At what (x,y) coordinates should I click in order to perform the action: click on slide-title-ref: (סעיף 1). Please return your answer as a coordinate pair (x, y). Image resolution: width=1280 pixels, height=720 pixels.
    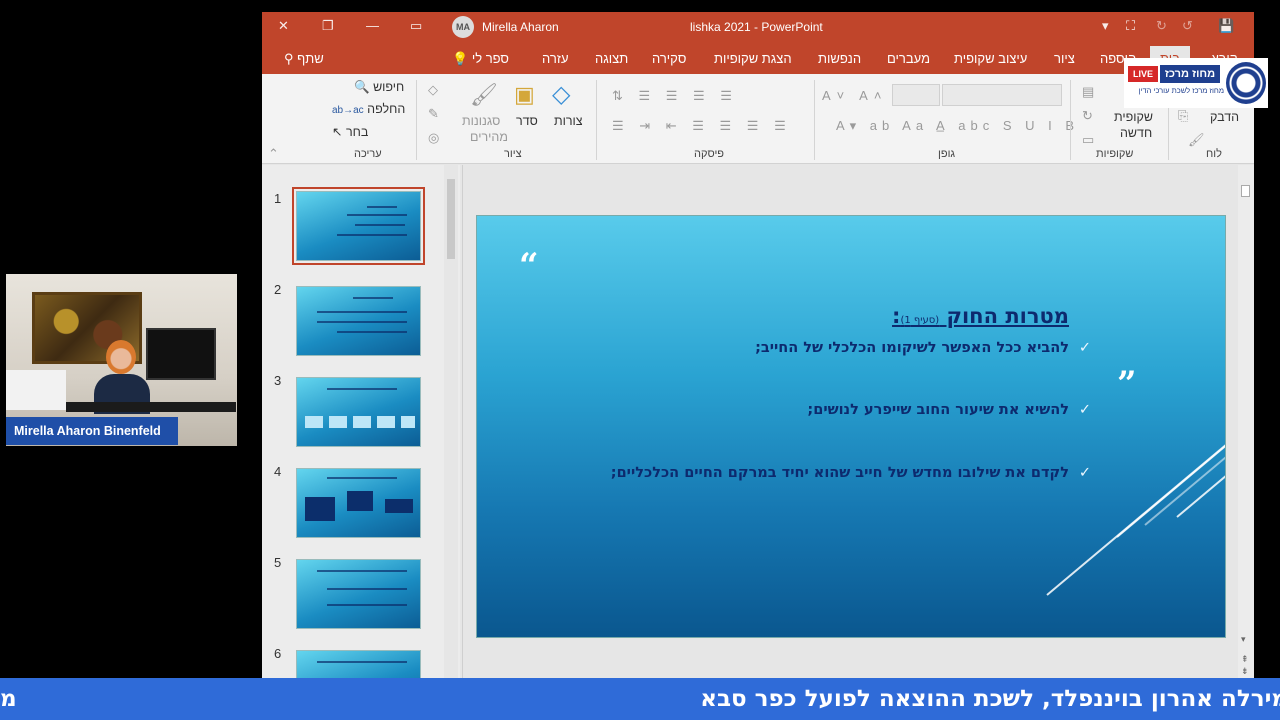
    Looking at the image, I should click on (920, 320).